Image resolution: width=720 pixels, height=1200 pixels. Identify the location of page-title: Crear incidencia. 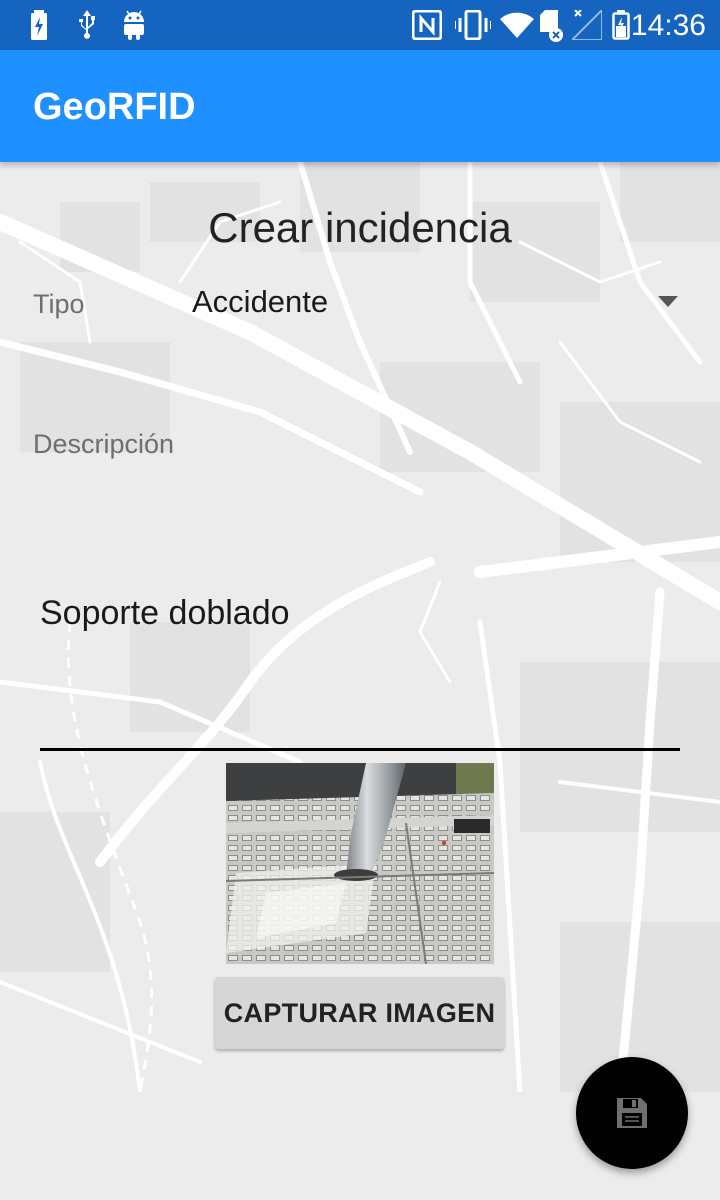
(360, 227).